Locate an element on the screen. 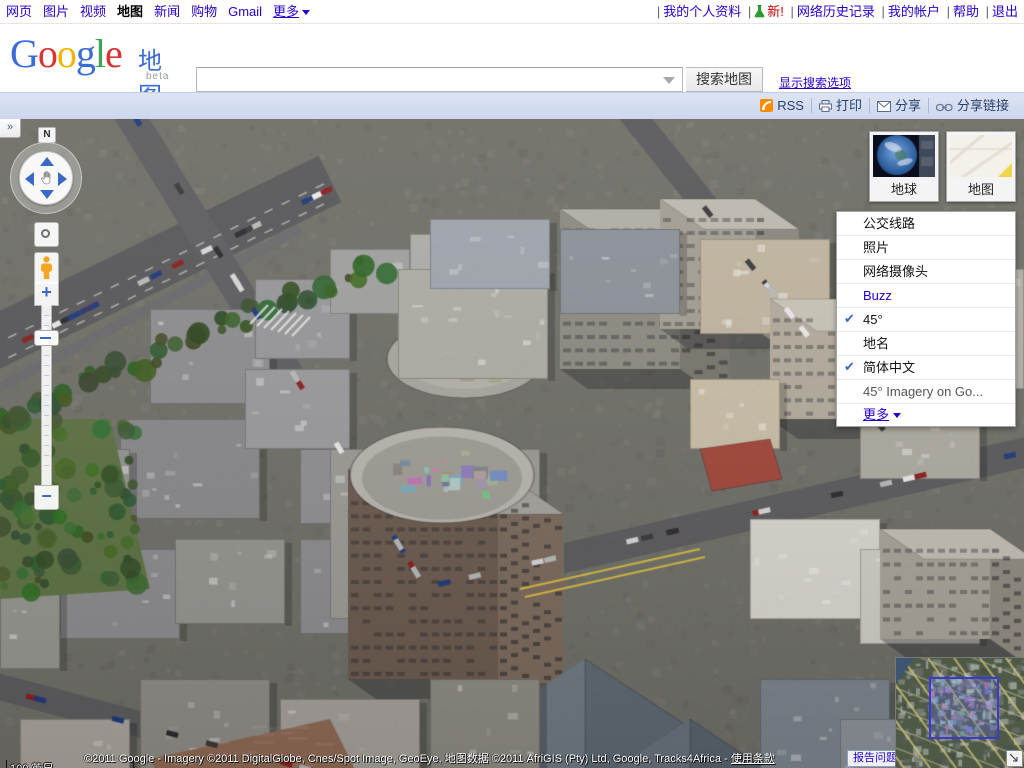 Image resolution: width=1024 pixels, height=768 pixels. pan-left-button is located at coordinates (29, 179).